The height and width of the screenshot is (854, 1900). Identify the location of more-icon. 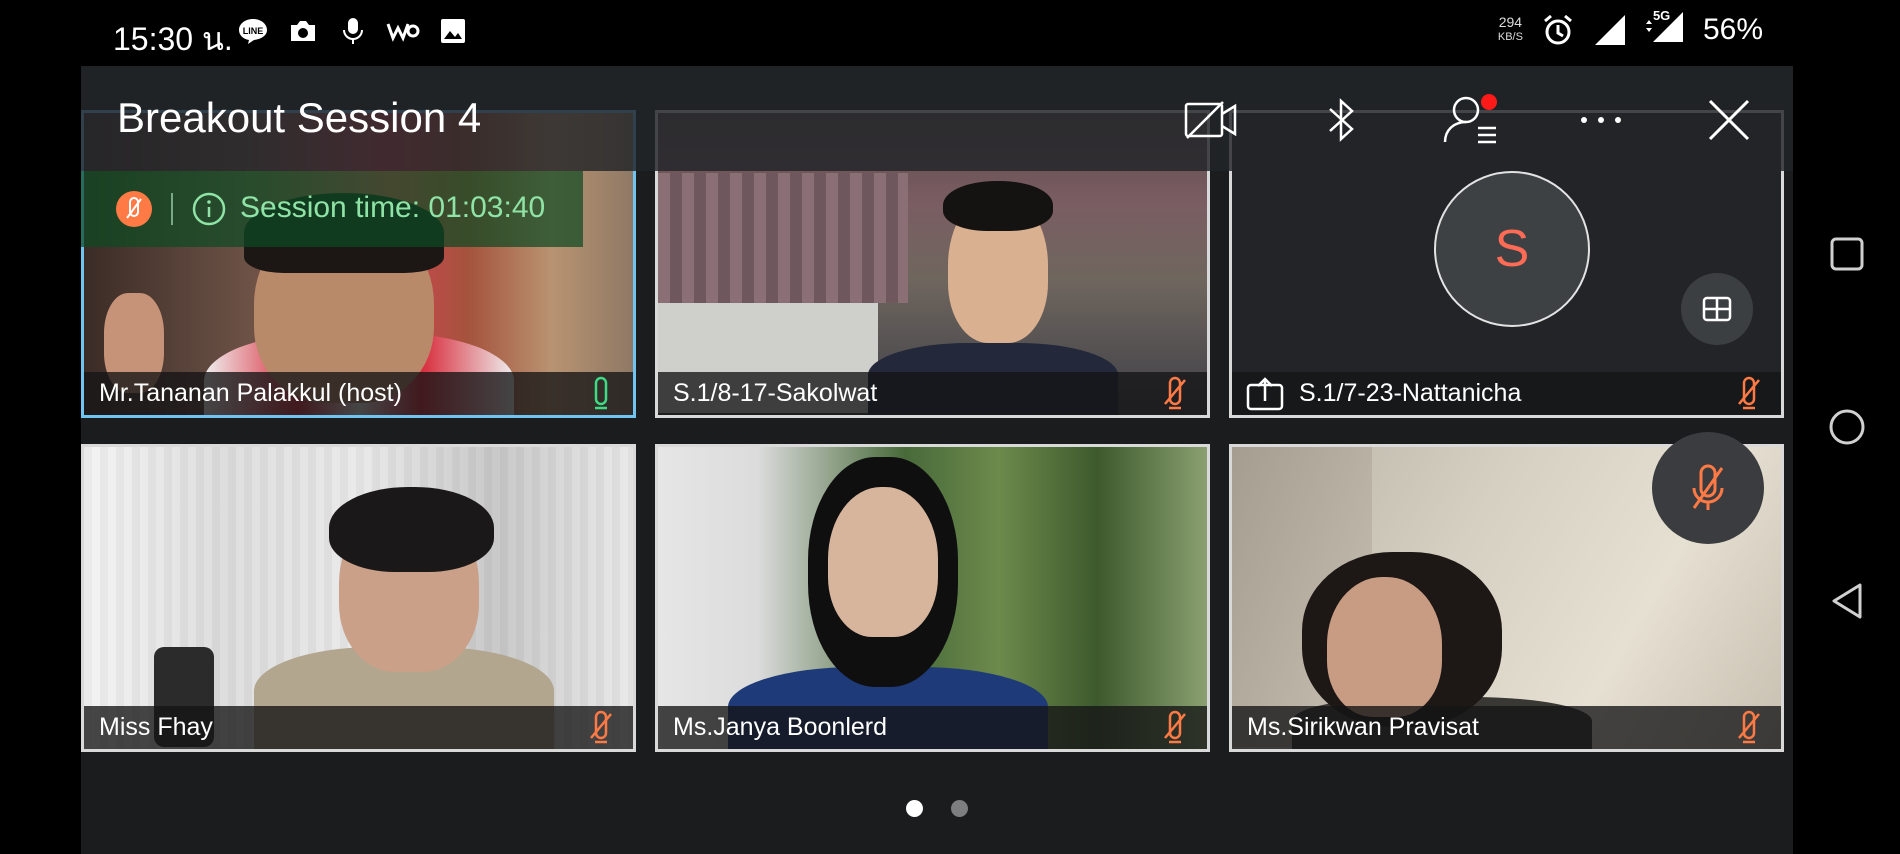
(1601, 120).